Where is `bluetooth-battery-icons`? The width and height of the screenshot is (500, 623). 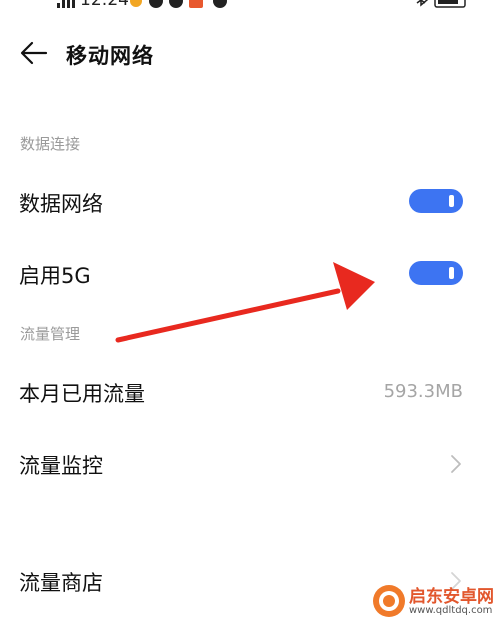
bluetooth-battery-icons is located at coordinates (441, 4).